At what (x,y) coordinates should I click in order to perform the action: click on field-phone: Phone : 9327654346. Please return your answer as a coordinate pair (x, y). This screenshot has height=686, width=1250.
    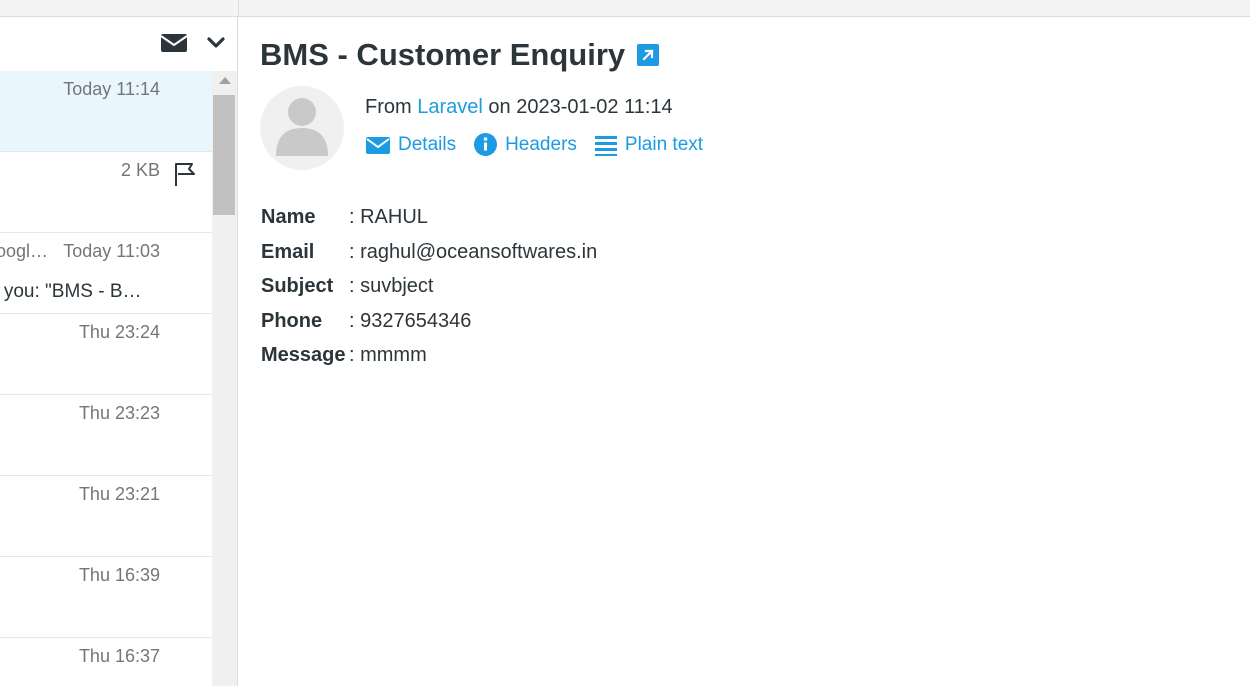
    Looking at the image, I should click on (429, 327).